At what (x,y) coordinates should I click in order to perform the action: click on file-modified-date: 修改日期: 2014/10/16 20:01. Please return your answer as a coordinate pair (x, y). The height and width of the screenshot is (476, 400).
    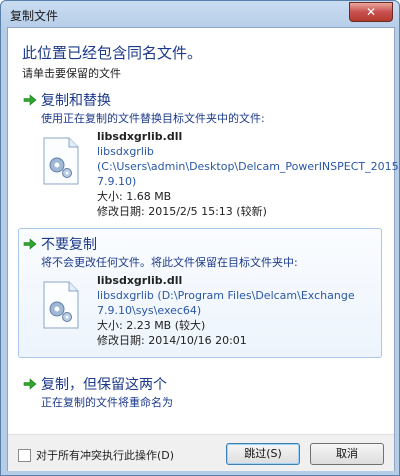
    Looking at the image, I should click on (172, 340).